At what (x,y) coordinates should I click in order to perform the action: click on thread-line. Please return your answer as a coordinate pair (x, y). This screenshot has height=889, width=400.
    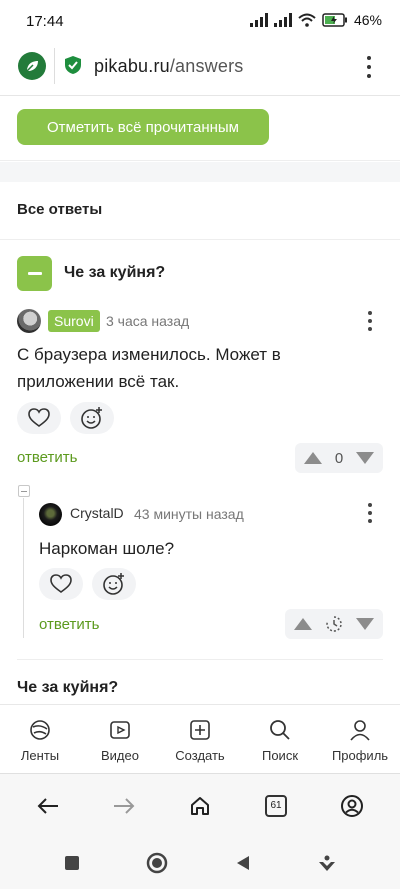
    Looking at the image, I should click on (23, 568).